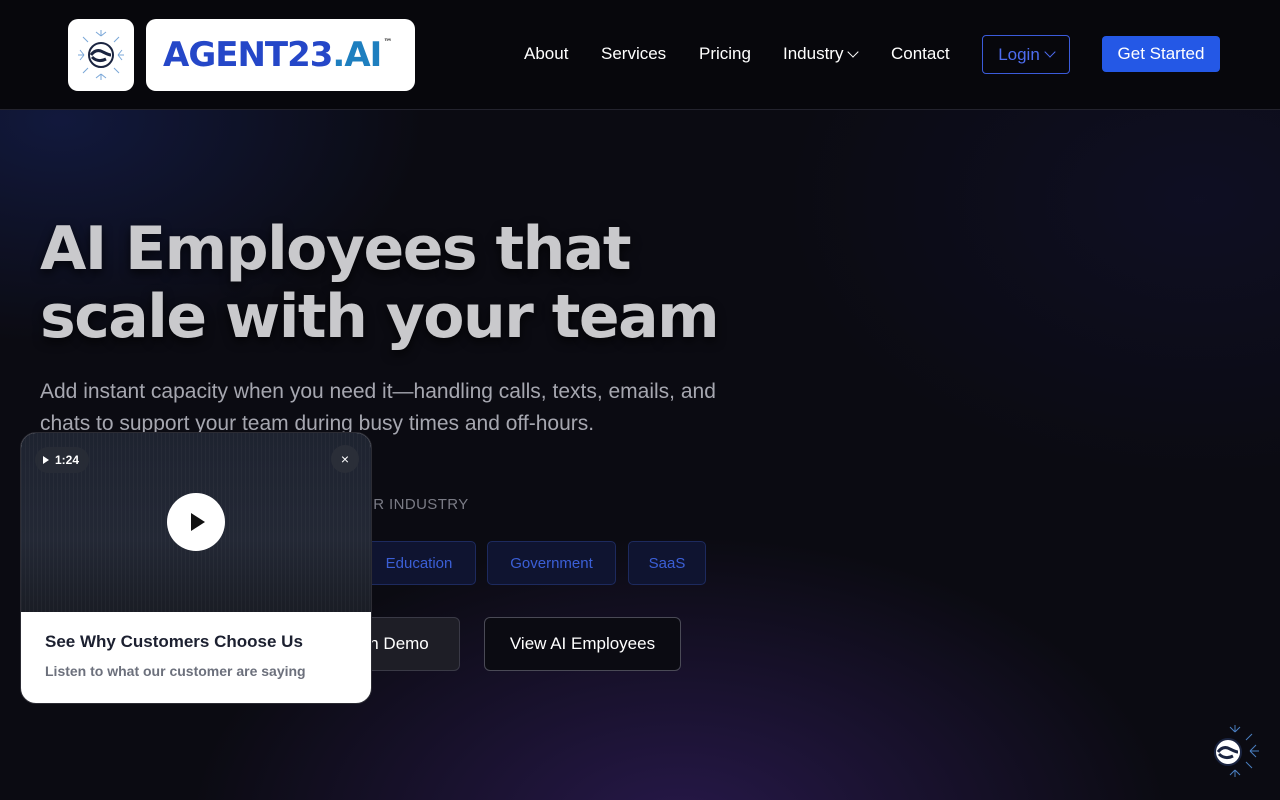 This screenshot has width=1280, height=800. I want to click on brand-wordmark: AGENT23. AI ™, so click(280, 55).